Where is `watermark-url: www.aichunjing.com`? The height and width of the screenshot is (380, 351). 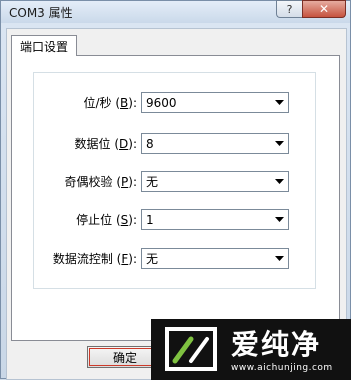 watermark-url: www.aichunjing.com is located at coordinates (282, 368).